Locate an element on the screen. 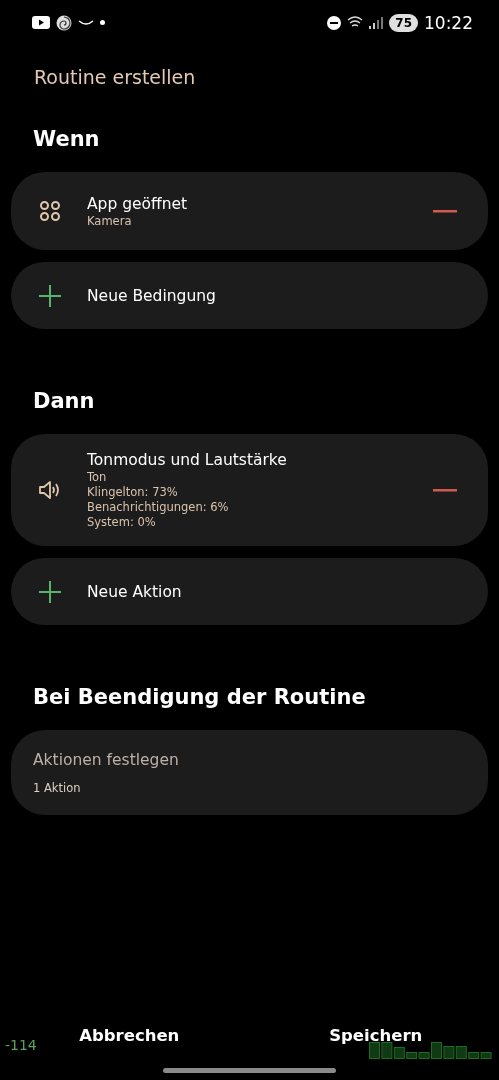  video-app-icon is located at coordinates (41, 22).